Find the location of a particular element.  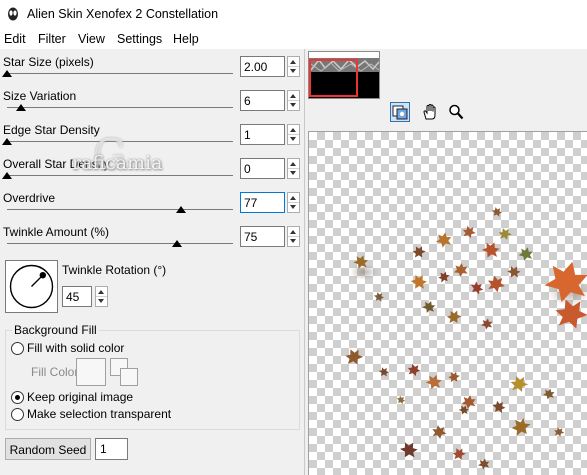

size-variation-label: Size Variation is located at coordinates (40, 96).